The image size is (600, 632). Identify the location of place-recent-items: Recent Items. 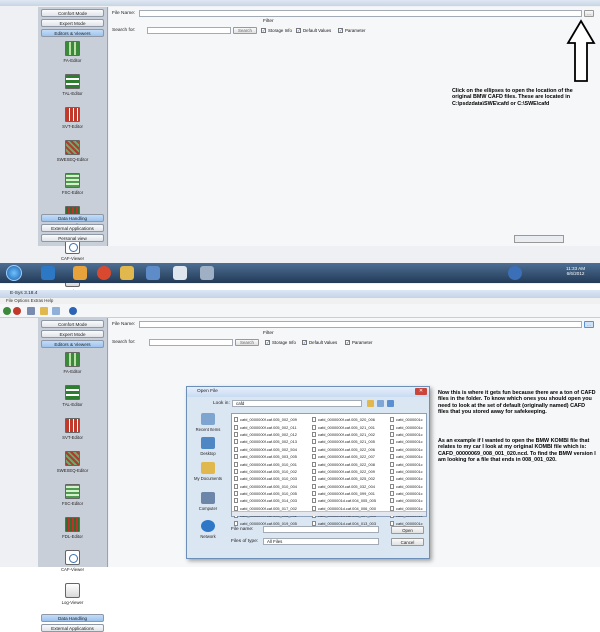
(208, 422).